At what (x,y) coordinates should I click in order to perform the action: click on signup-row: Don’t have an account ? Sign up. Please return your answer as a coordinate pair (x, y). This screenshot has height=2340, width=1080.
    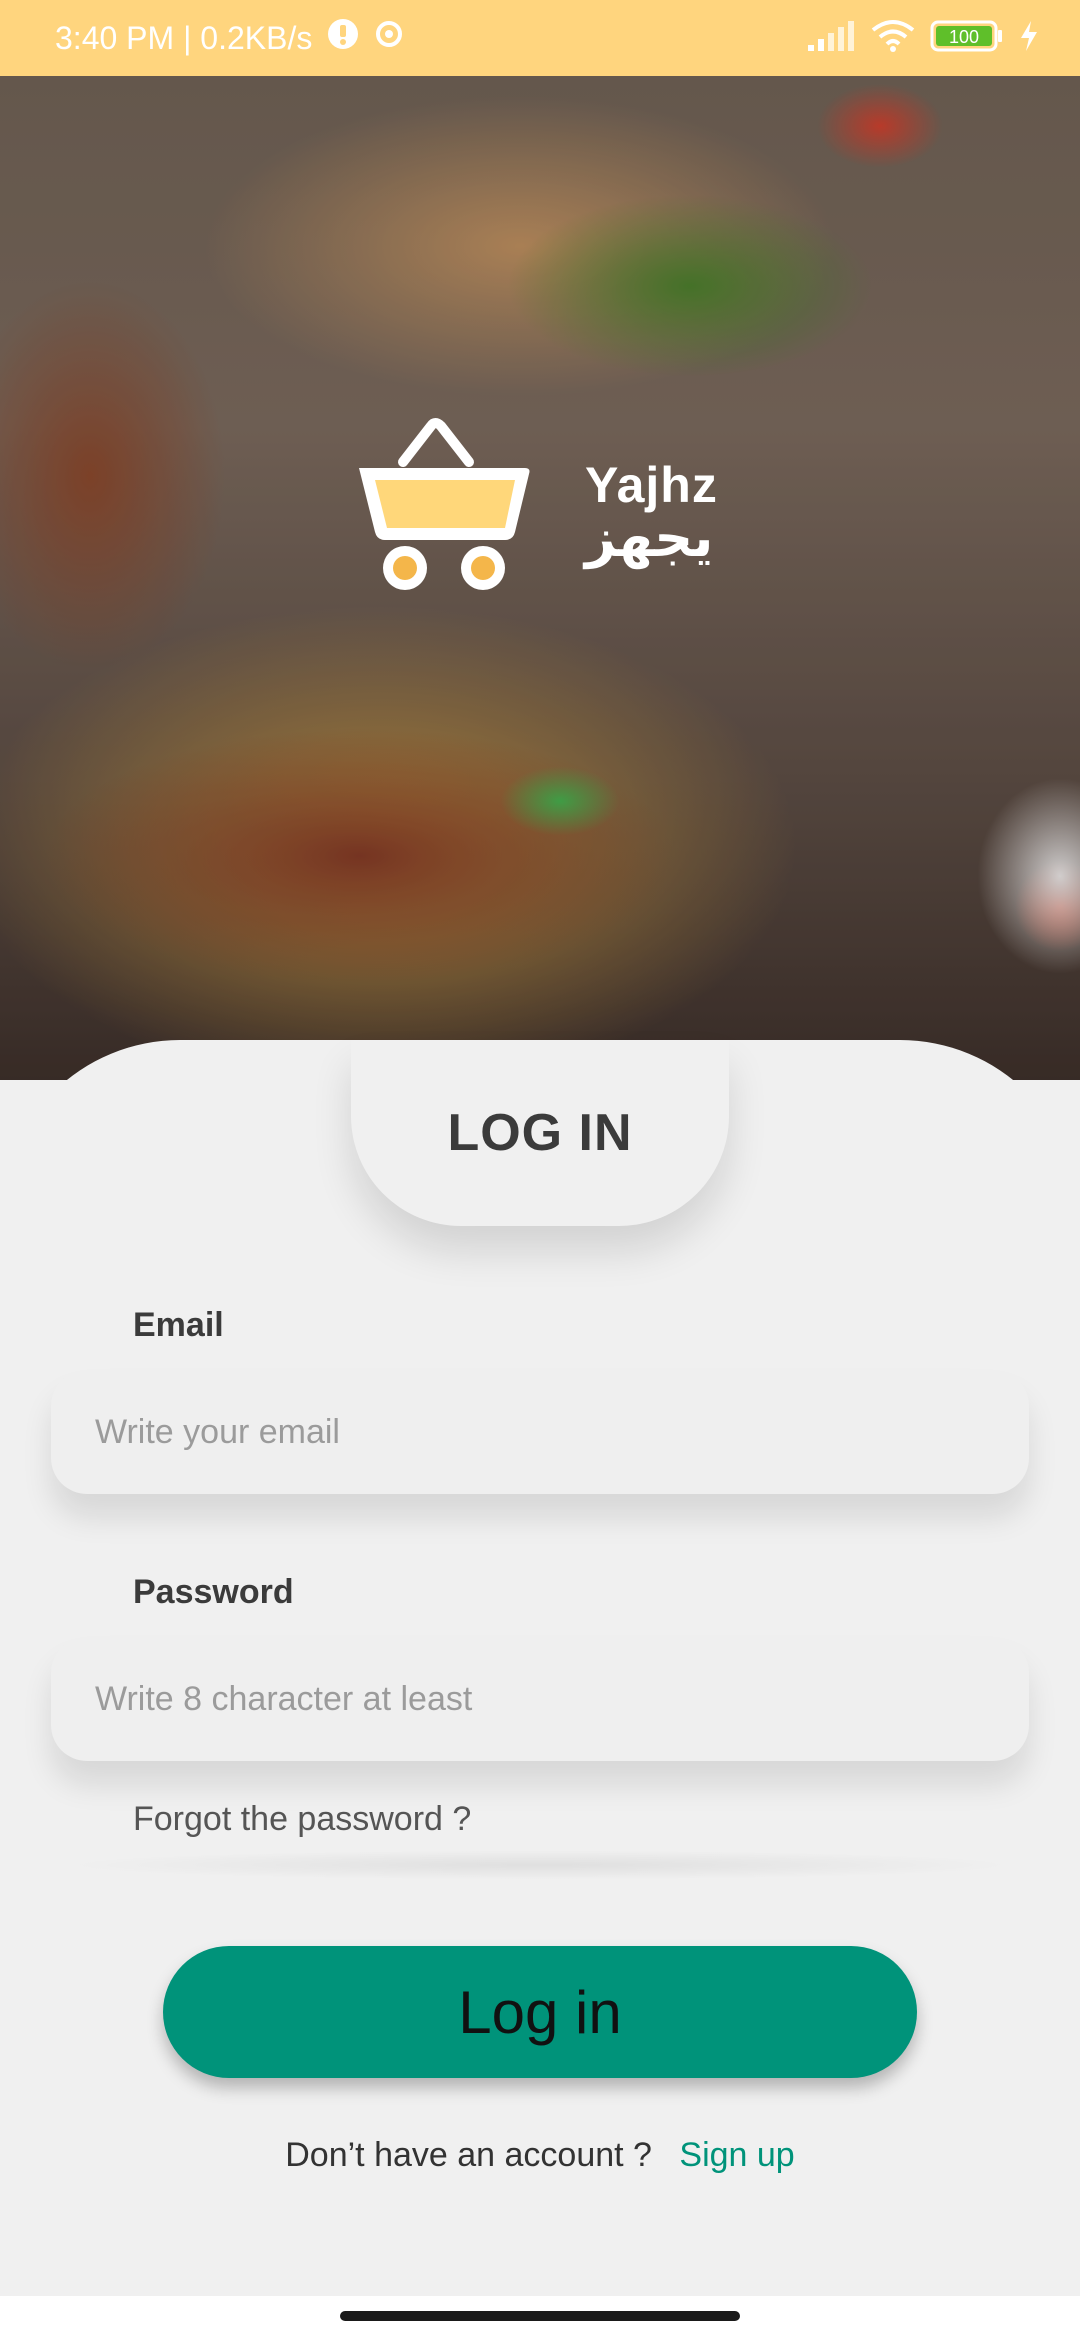
    Looking at the image, I should click on (540, 2155).